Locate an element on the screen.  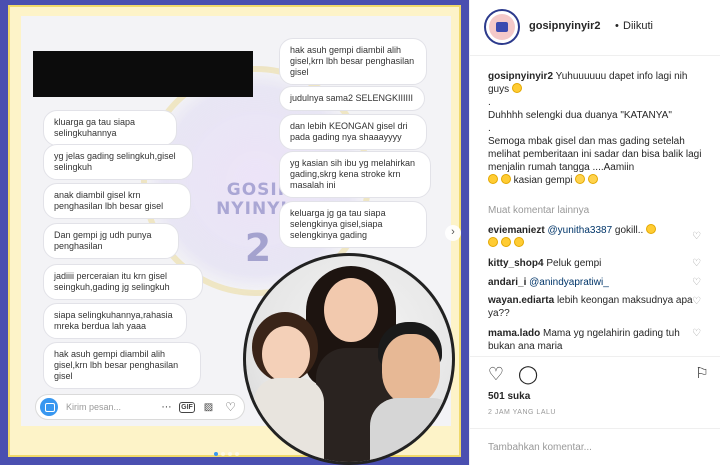
smile-emoji-icon is located at coordinates (516, 88).